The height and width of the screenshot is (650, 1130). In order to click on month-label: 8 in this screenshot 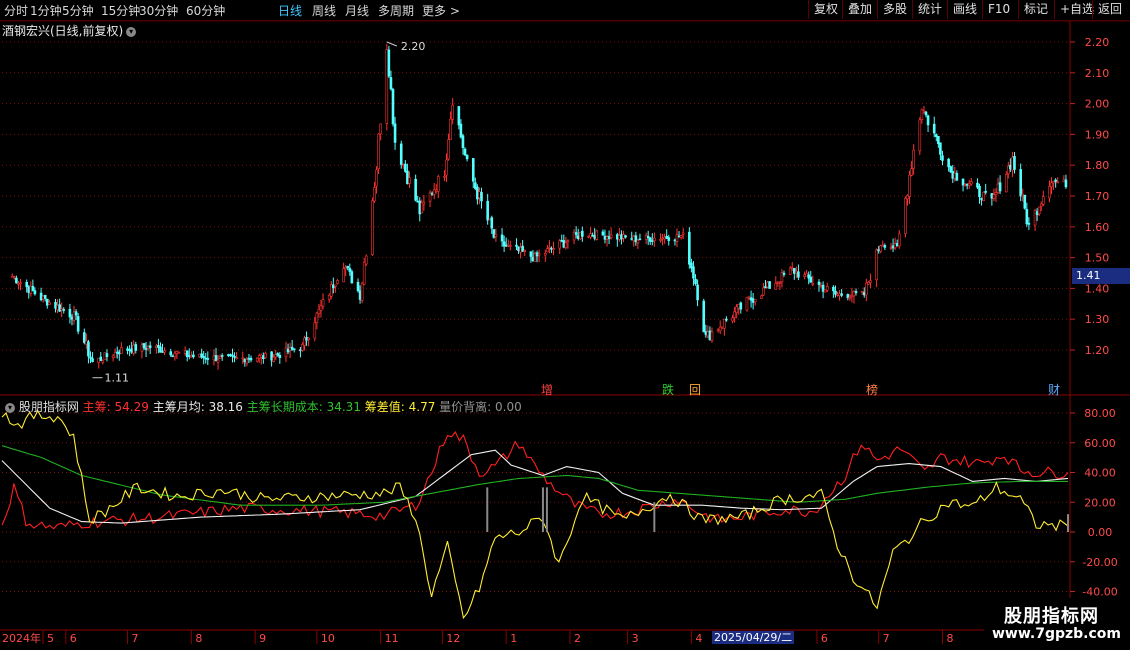, I will do `click(198, 638)`.